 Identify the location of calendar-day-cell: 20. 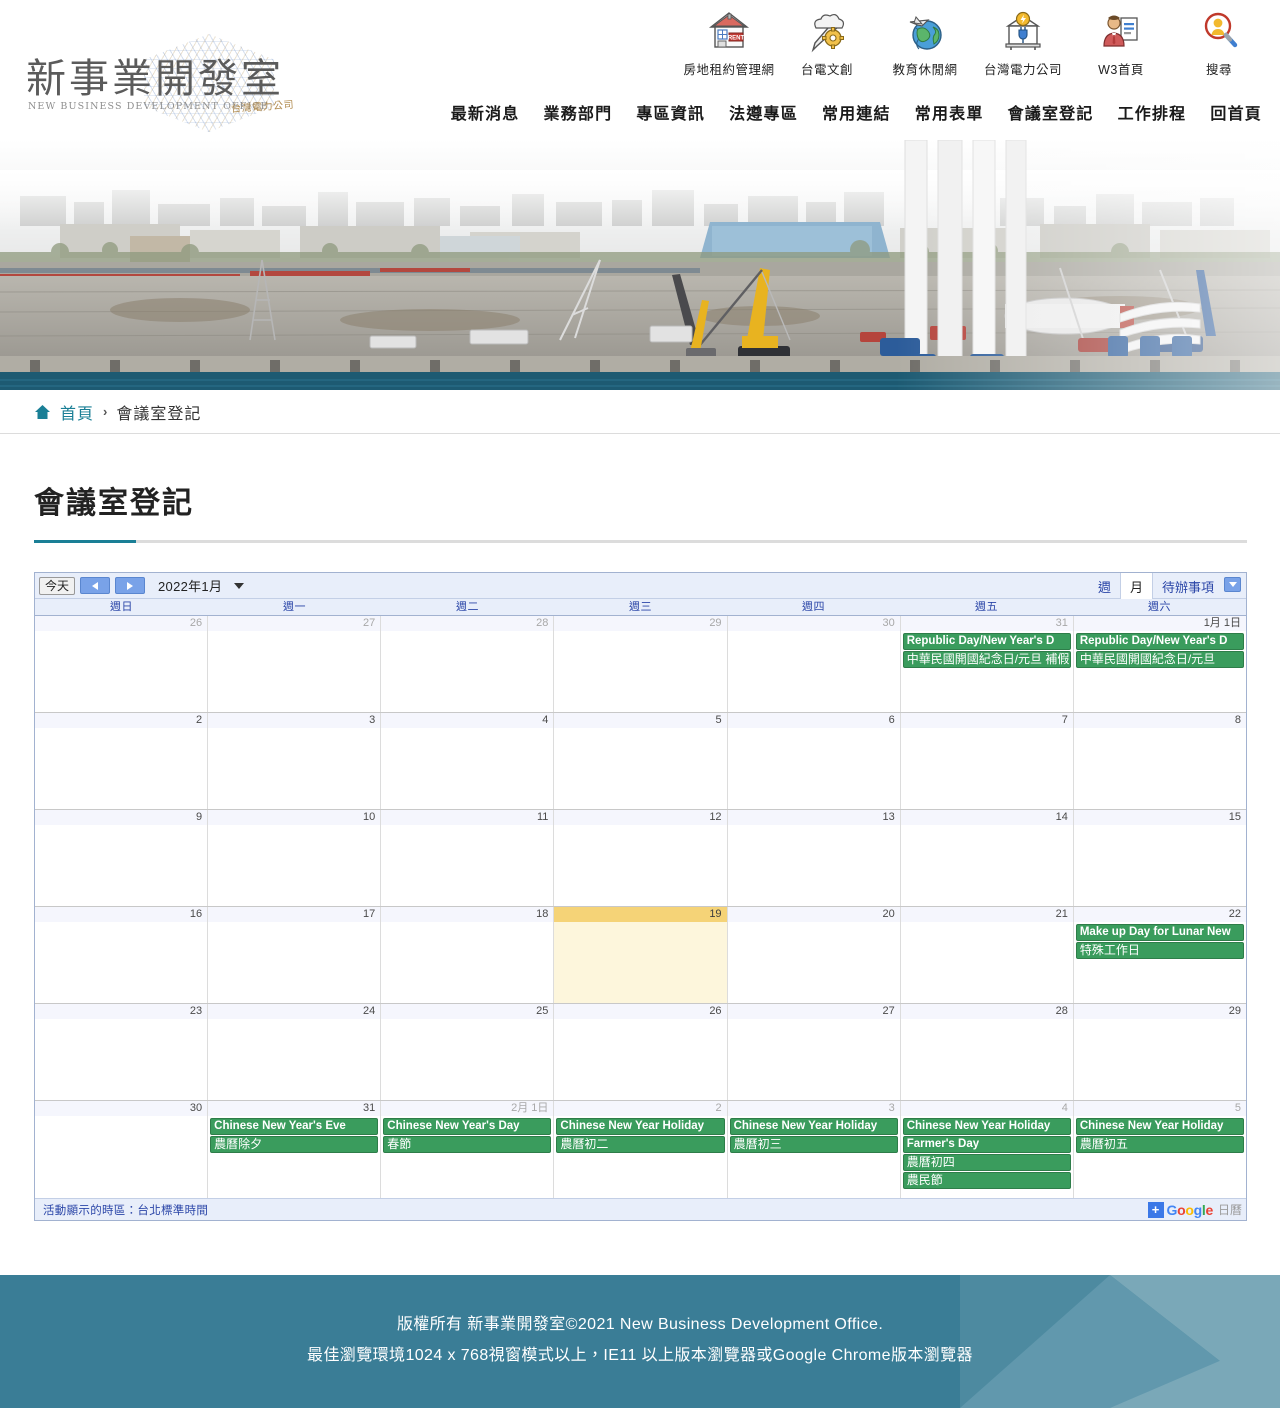
(814, 955).